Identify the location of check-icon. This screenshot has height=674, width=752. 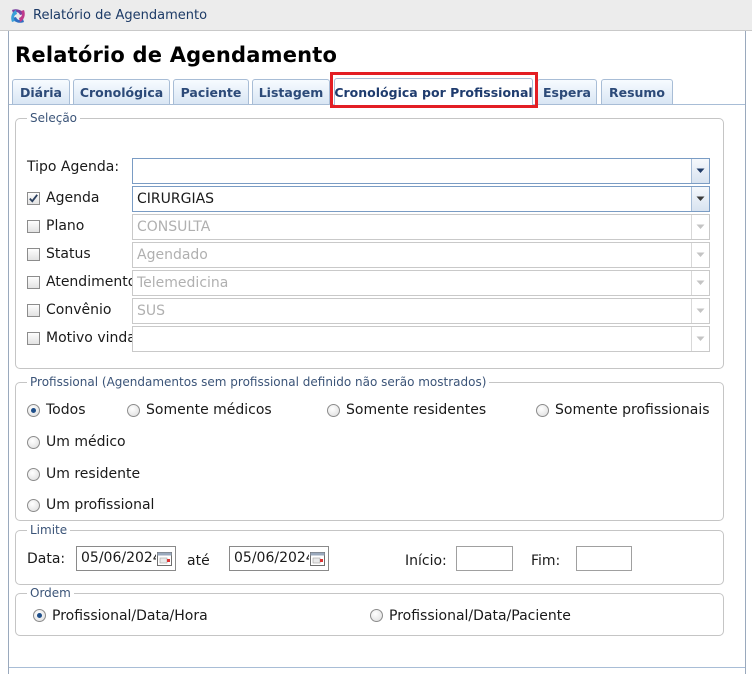
(33, 198).